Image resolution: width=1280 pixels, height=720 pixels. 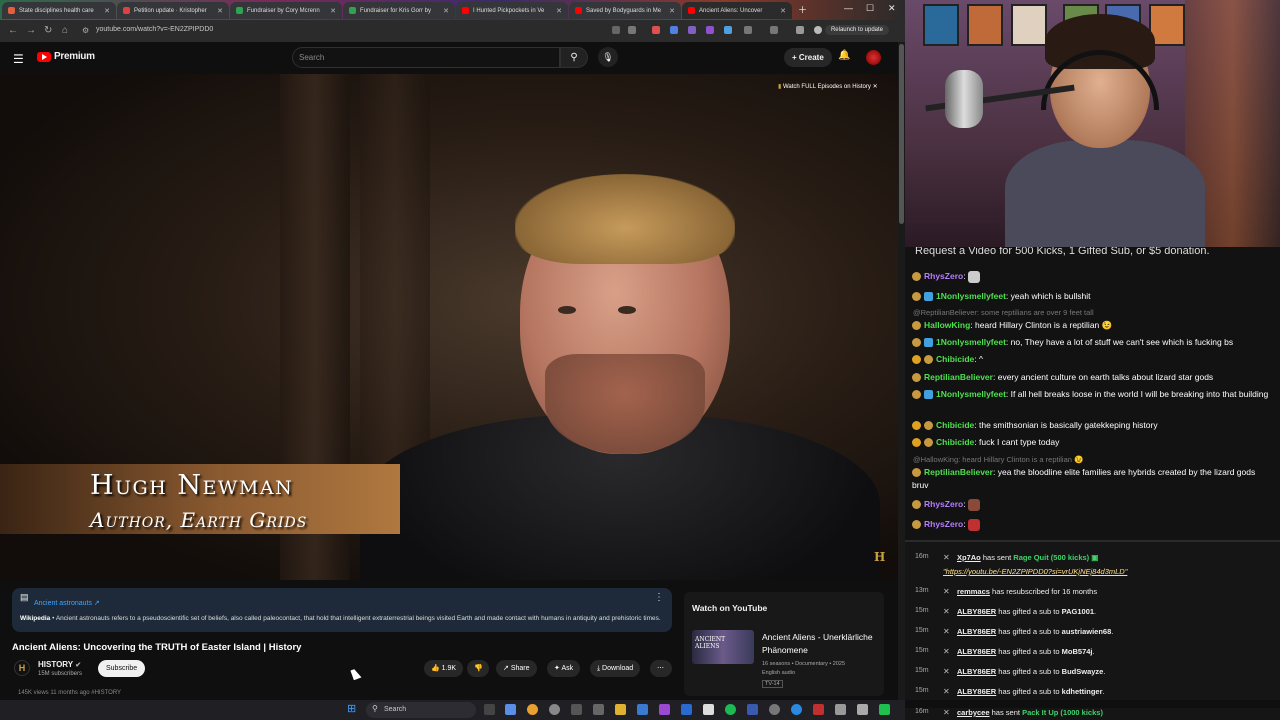 I want to click on download-button: ⤓ Download, so click(x=615, y=668).